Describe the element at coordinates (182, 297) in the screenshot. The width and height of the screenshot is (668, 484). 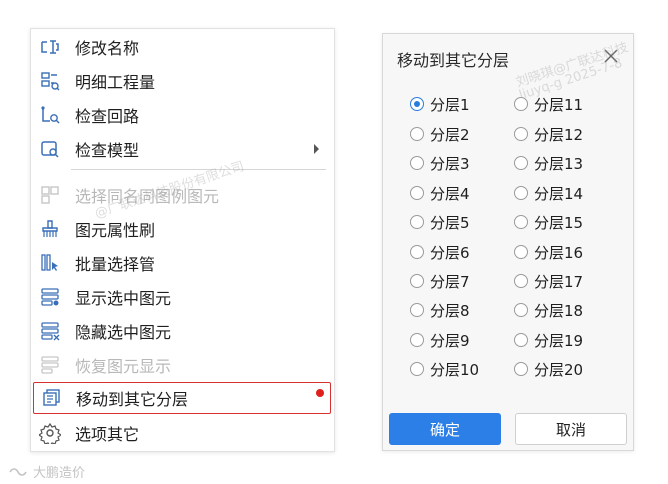
I see `menu-item-show-selected: 显示选中图元` at that location.